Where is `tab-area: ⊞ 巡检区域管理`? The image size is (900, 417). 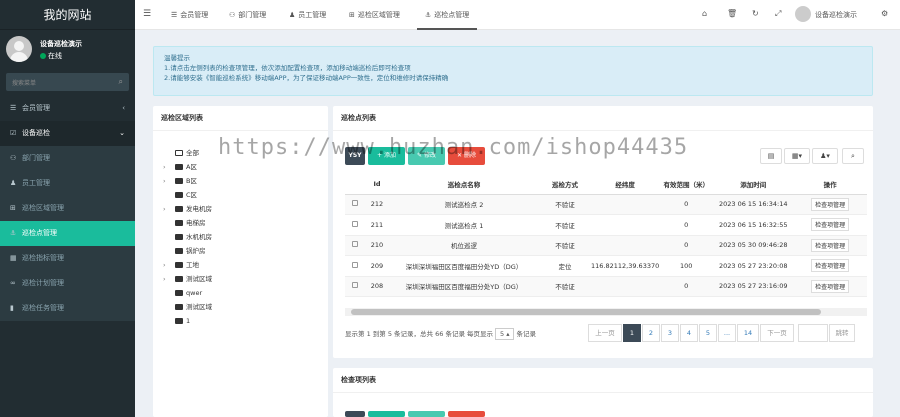 tab-area: ⊞ 巡检区域管理 is located at coordinates (374, 15).